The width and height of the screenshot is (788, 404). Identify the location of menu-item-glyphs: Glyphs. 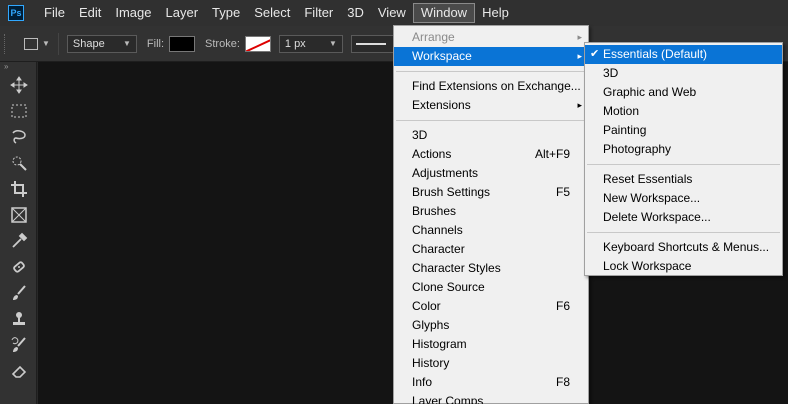
(491, 325).